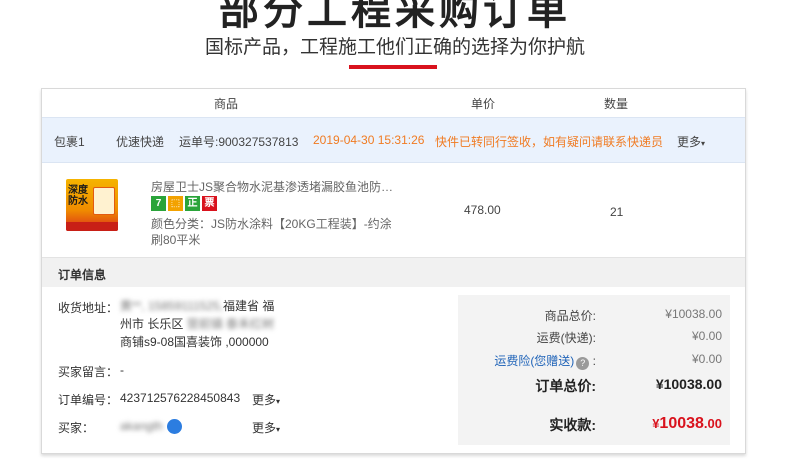  What do you see at coordinates (239, 142) in the screenshot?
I see `tracking-number: 运单号:900327537813` at bounding box center [239, 142].